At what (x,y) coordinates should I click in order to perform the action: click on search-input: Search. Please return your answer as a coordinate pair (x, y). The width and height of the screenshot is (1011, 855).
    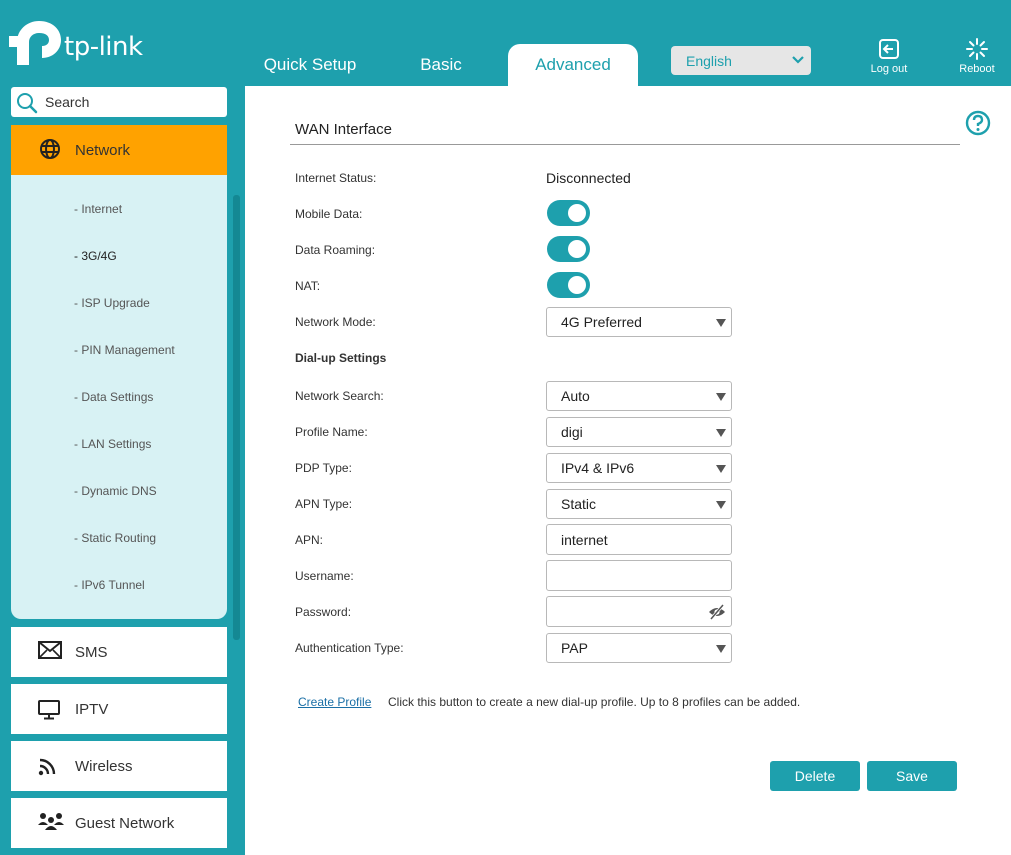
    Looking at the image, I should click on (119, 102).